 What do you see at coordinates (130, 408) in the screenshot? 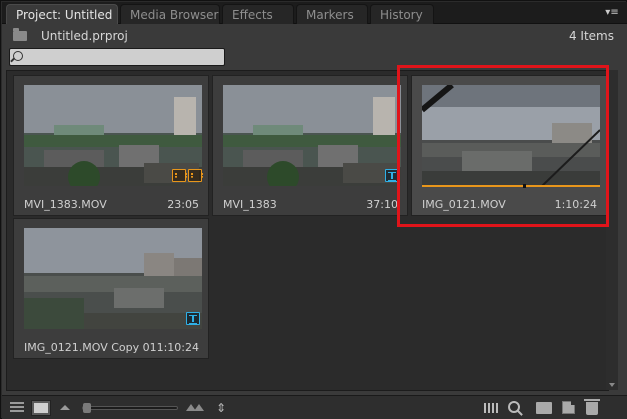
I see `zoom-slider` at bounding box center [130, 408].